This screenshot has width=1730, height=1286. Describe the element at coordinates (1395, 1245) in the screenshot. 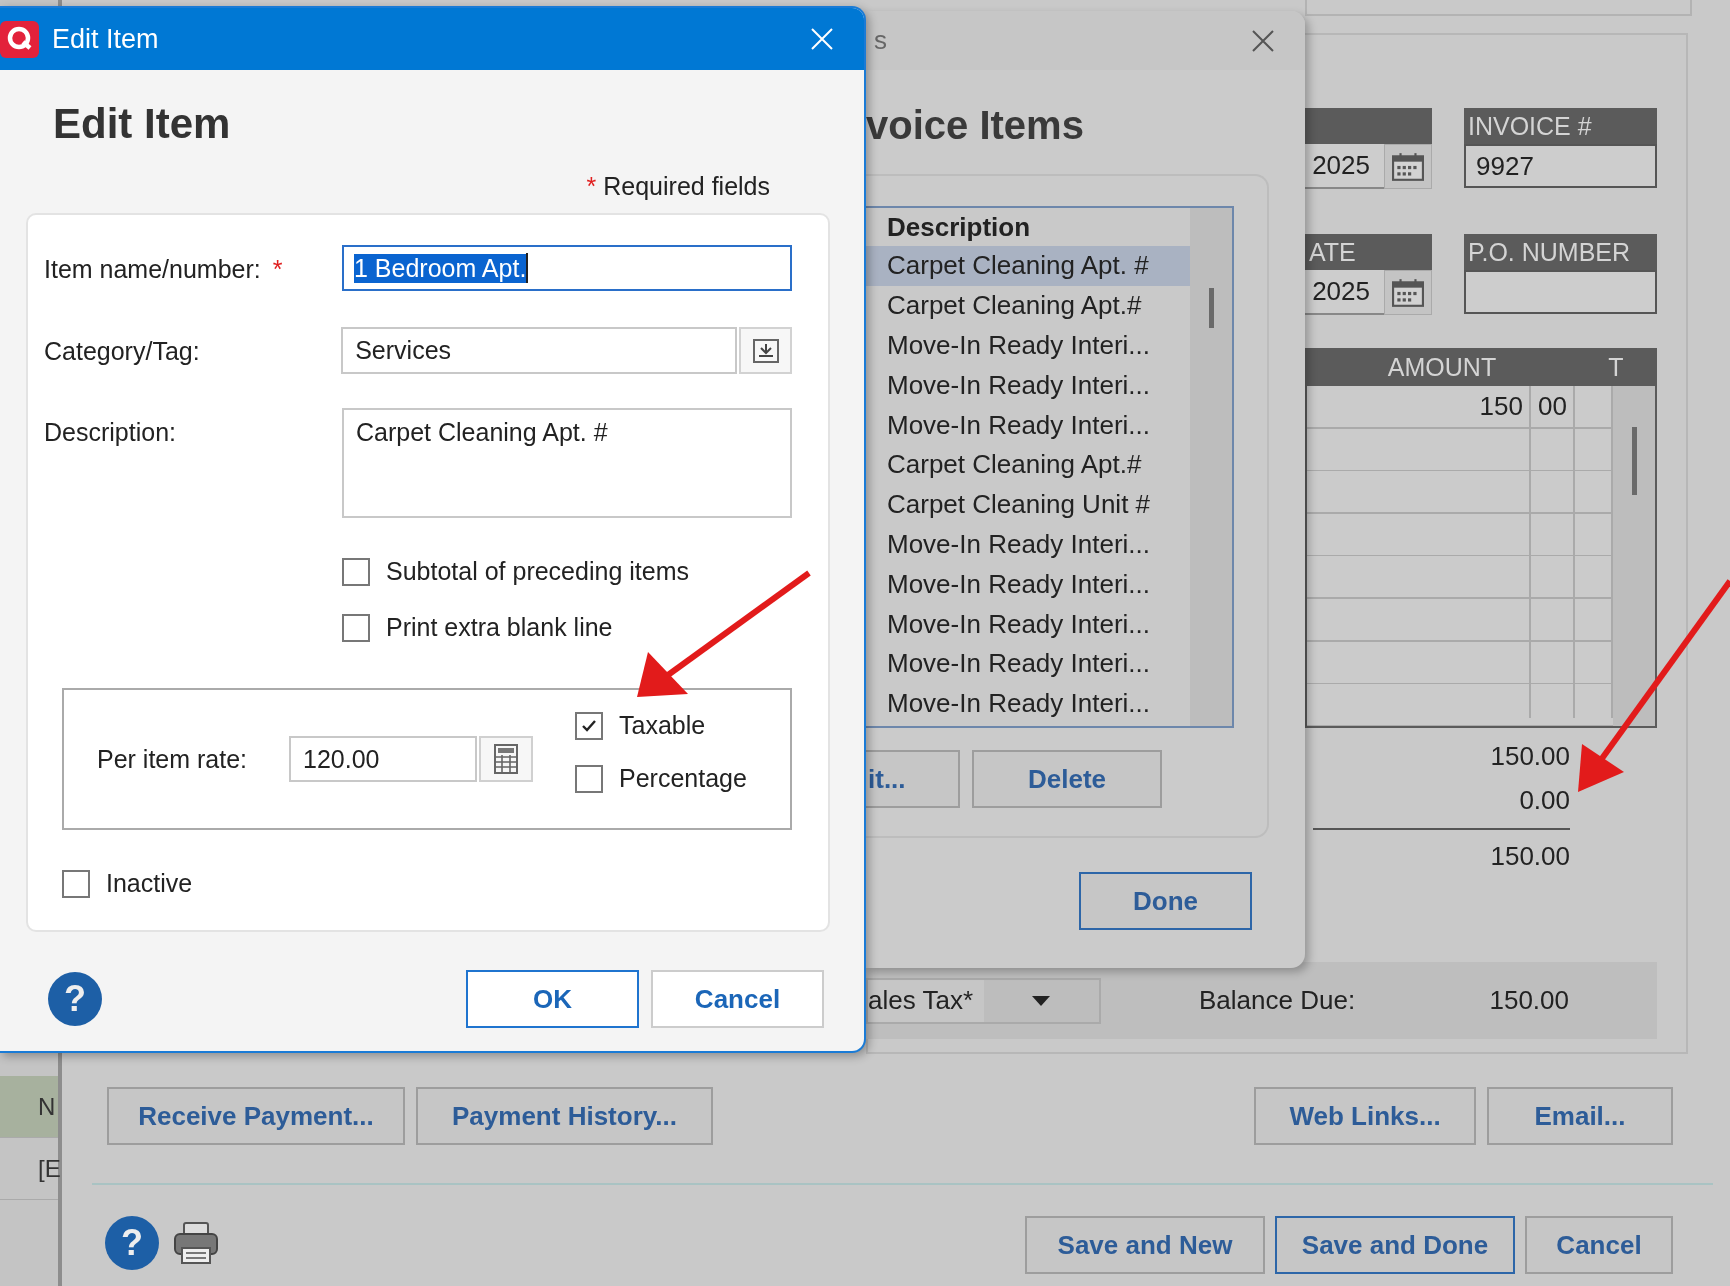

I see `footer-button: Save and Done` at that location.